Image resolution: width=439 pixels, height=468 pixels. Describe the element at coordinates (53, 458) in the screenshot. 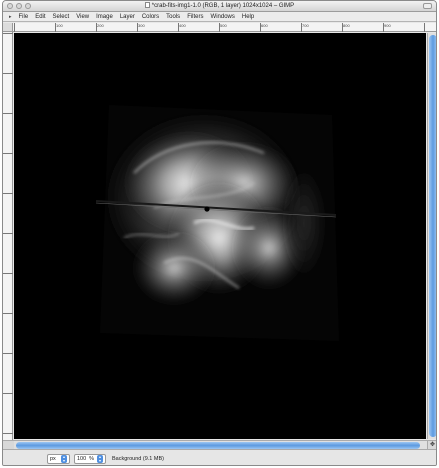

I see `unit-value: px` at that location.